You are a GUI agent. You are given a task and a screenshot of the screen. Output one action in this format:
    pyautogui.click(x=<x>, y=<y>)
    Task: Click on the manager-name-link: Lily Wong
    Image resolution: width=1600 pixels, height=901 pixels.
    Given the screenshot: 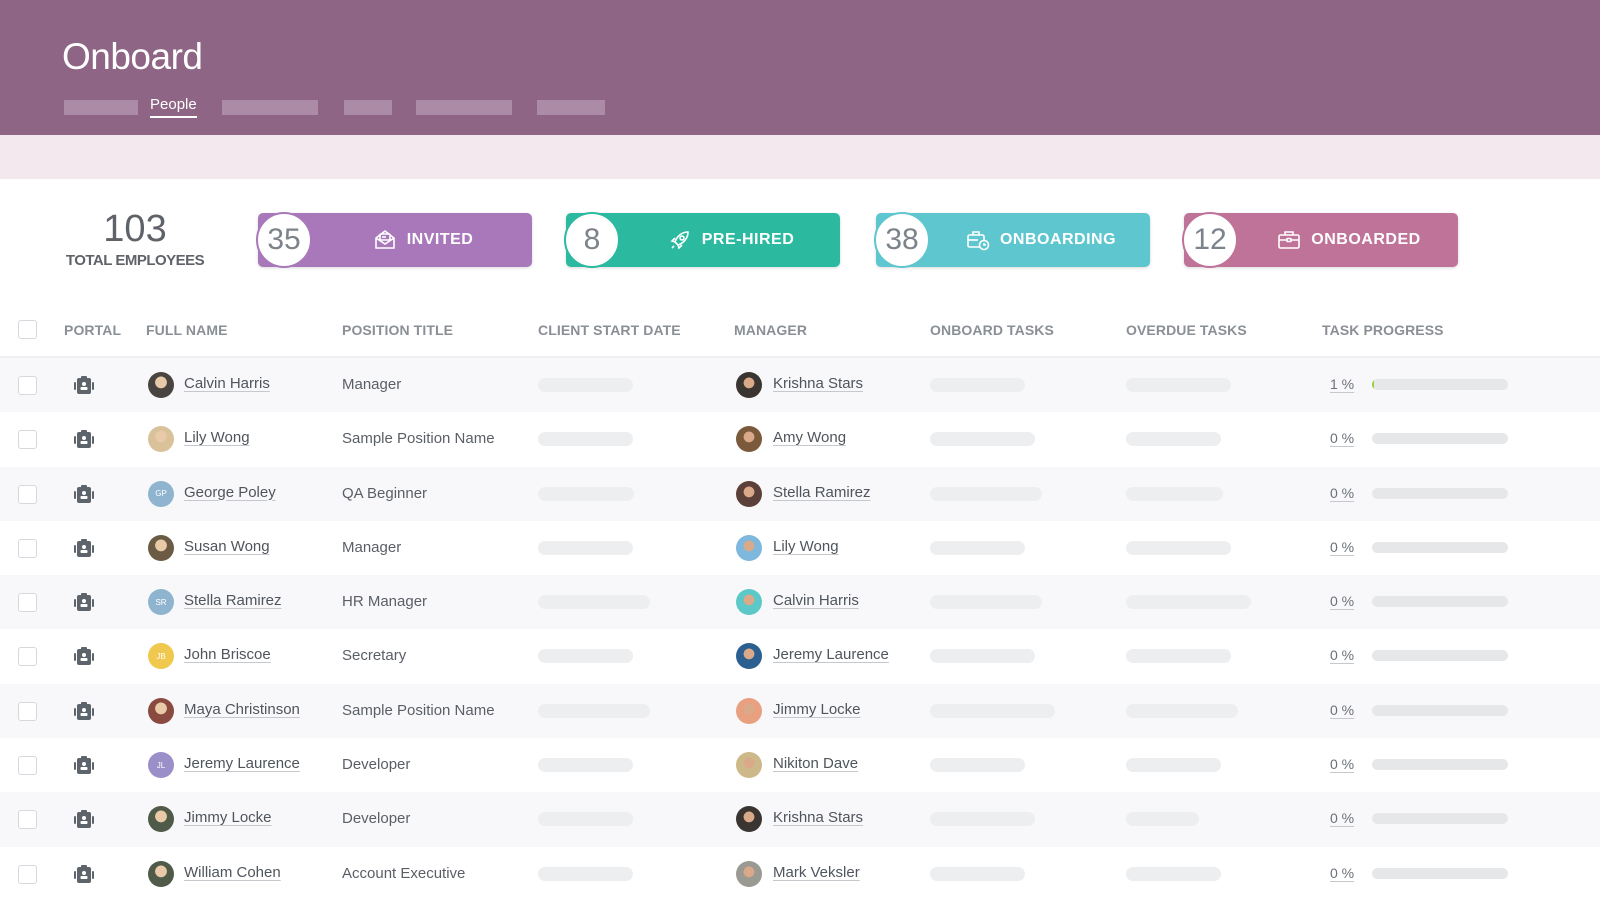 What is the action you would take?
    pyautogui.click(x=806, y=546)
    